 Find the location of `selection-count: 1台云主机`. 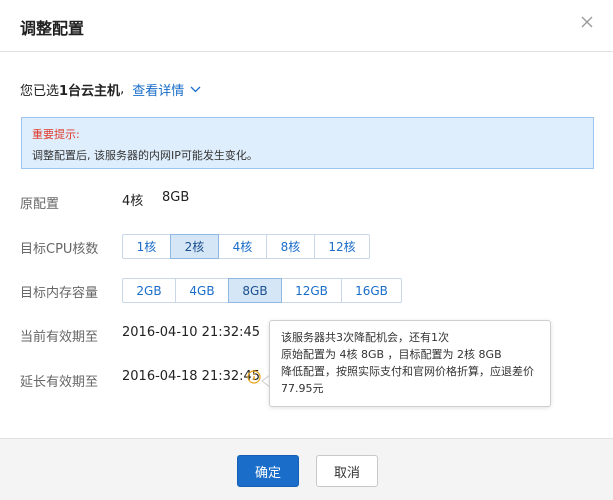

selection-count: 1台云主机 is located at coordinates (90, 91).